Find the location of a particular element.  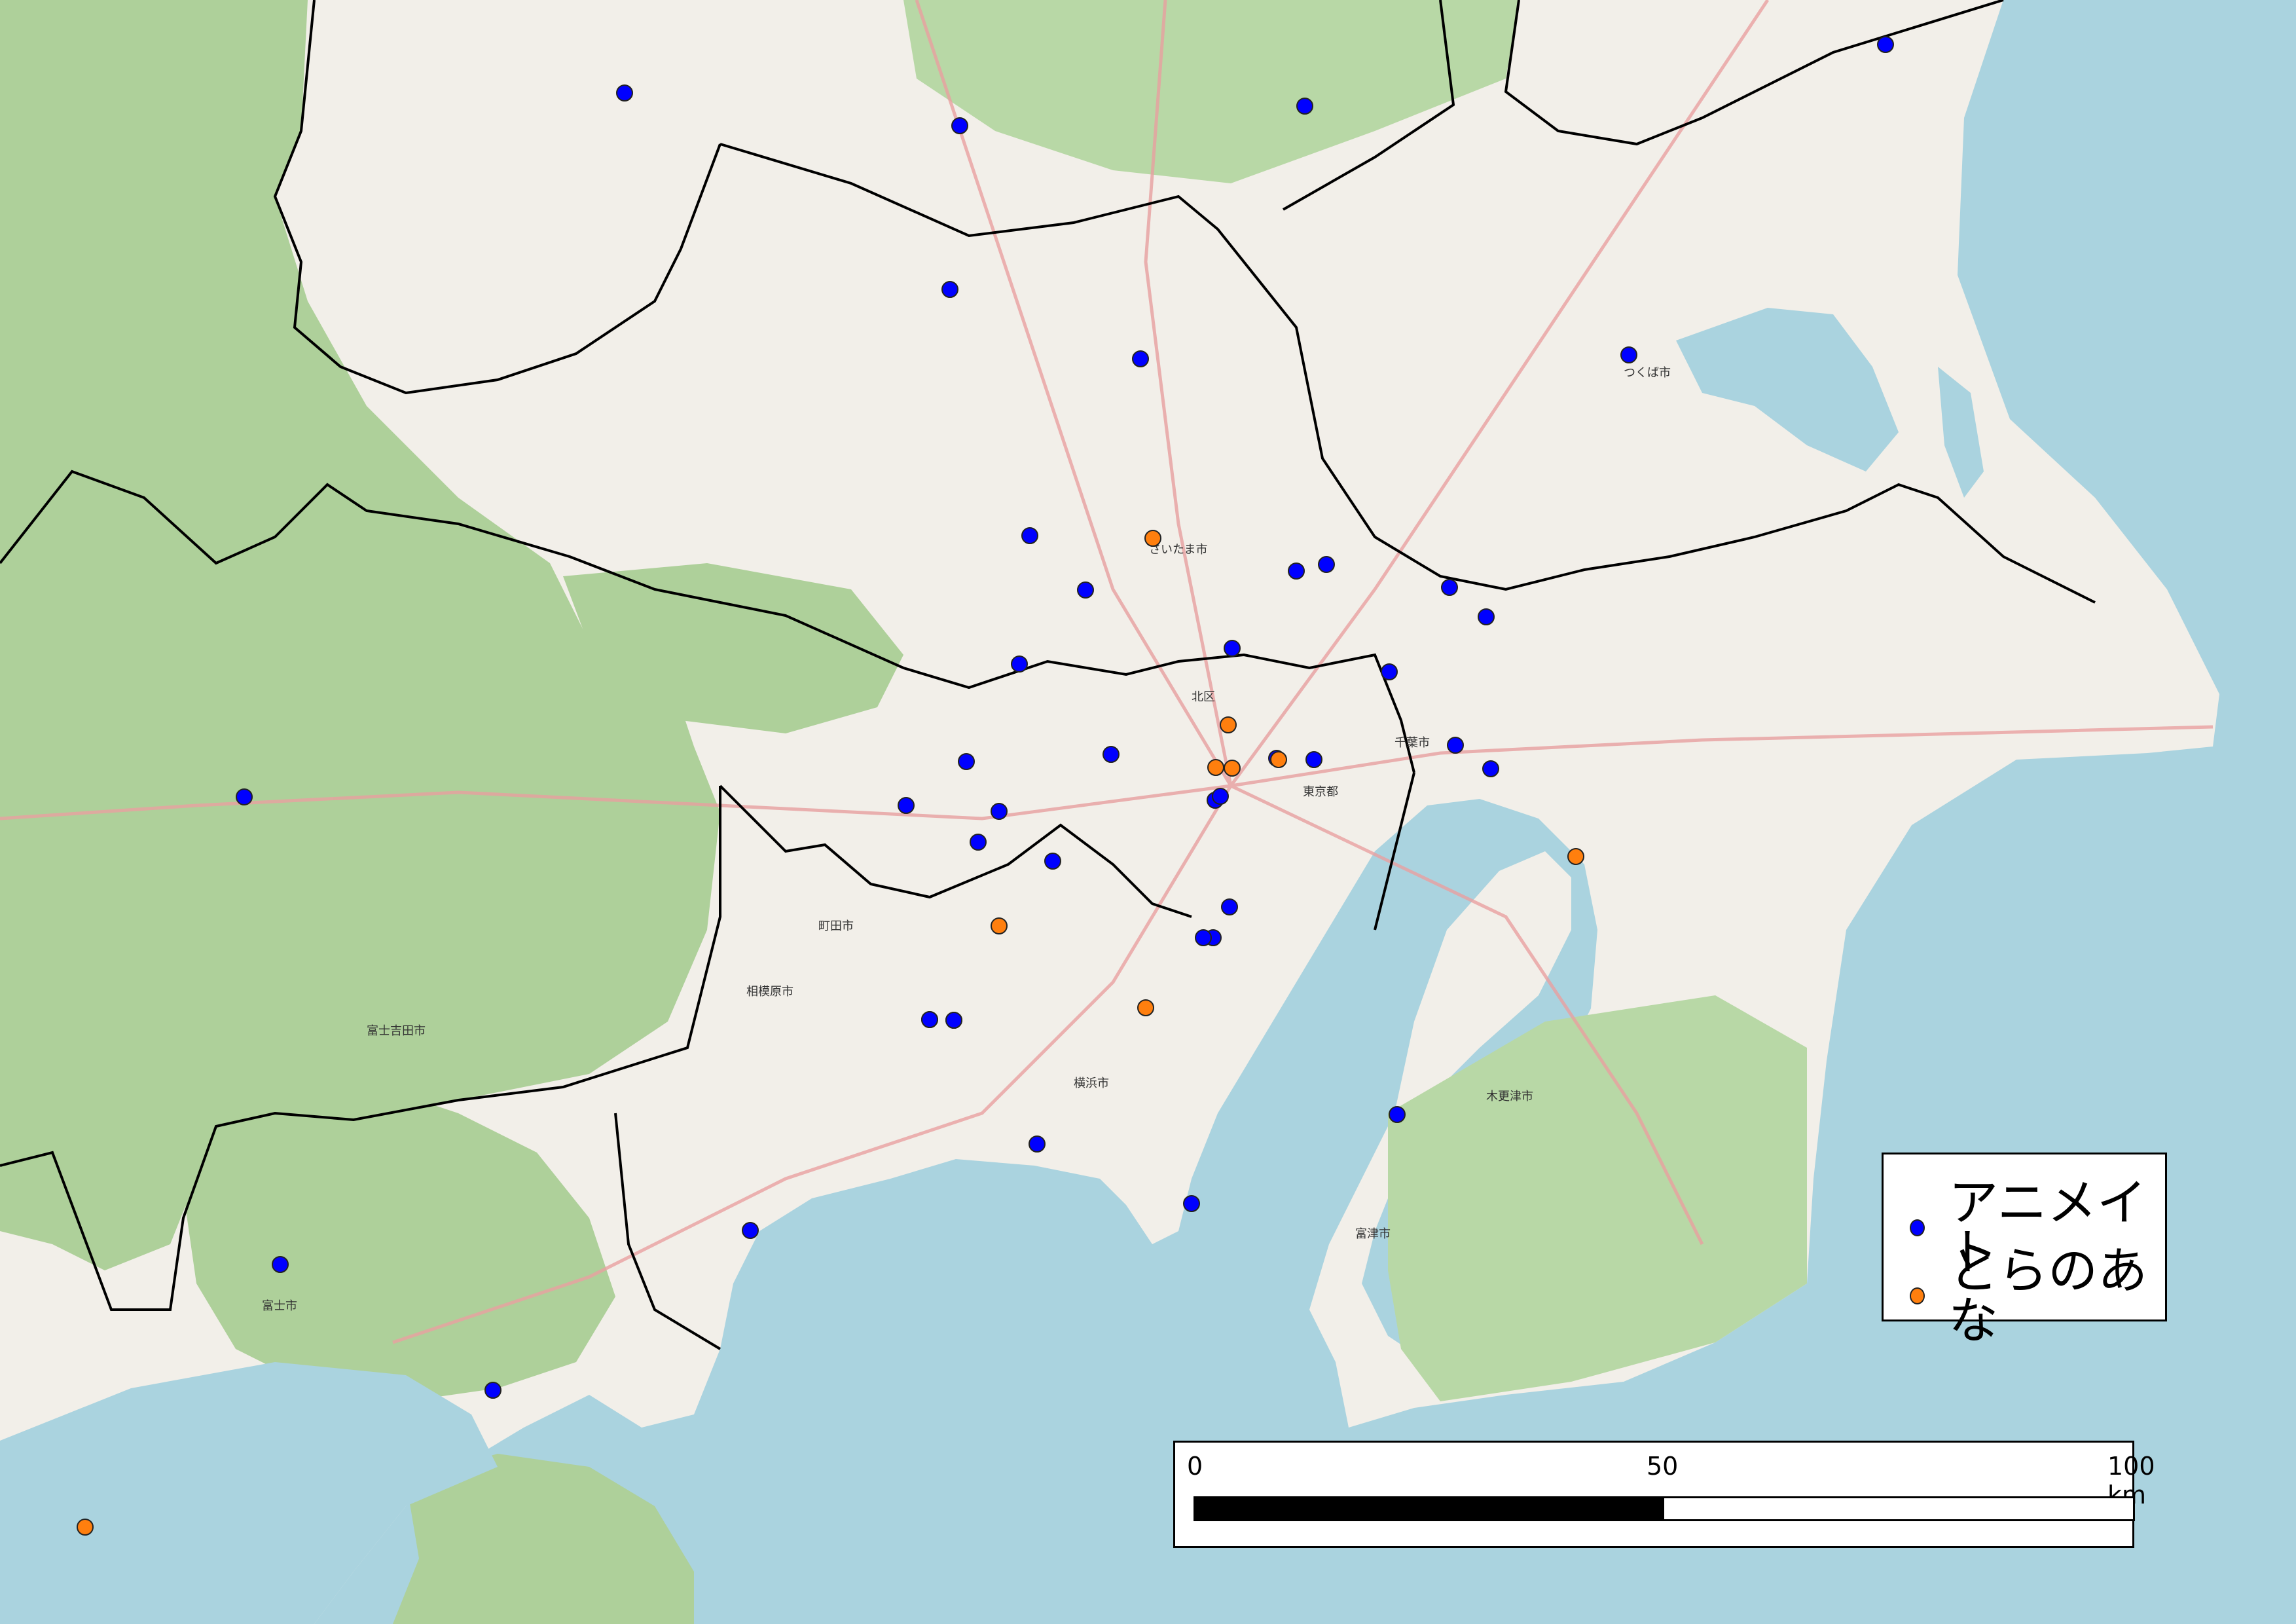

legend-row-toranoana: とらのあな is located at coordinates (2037, 1296).